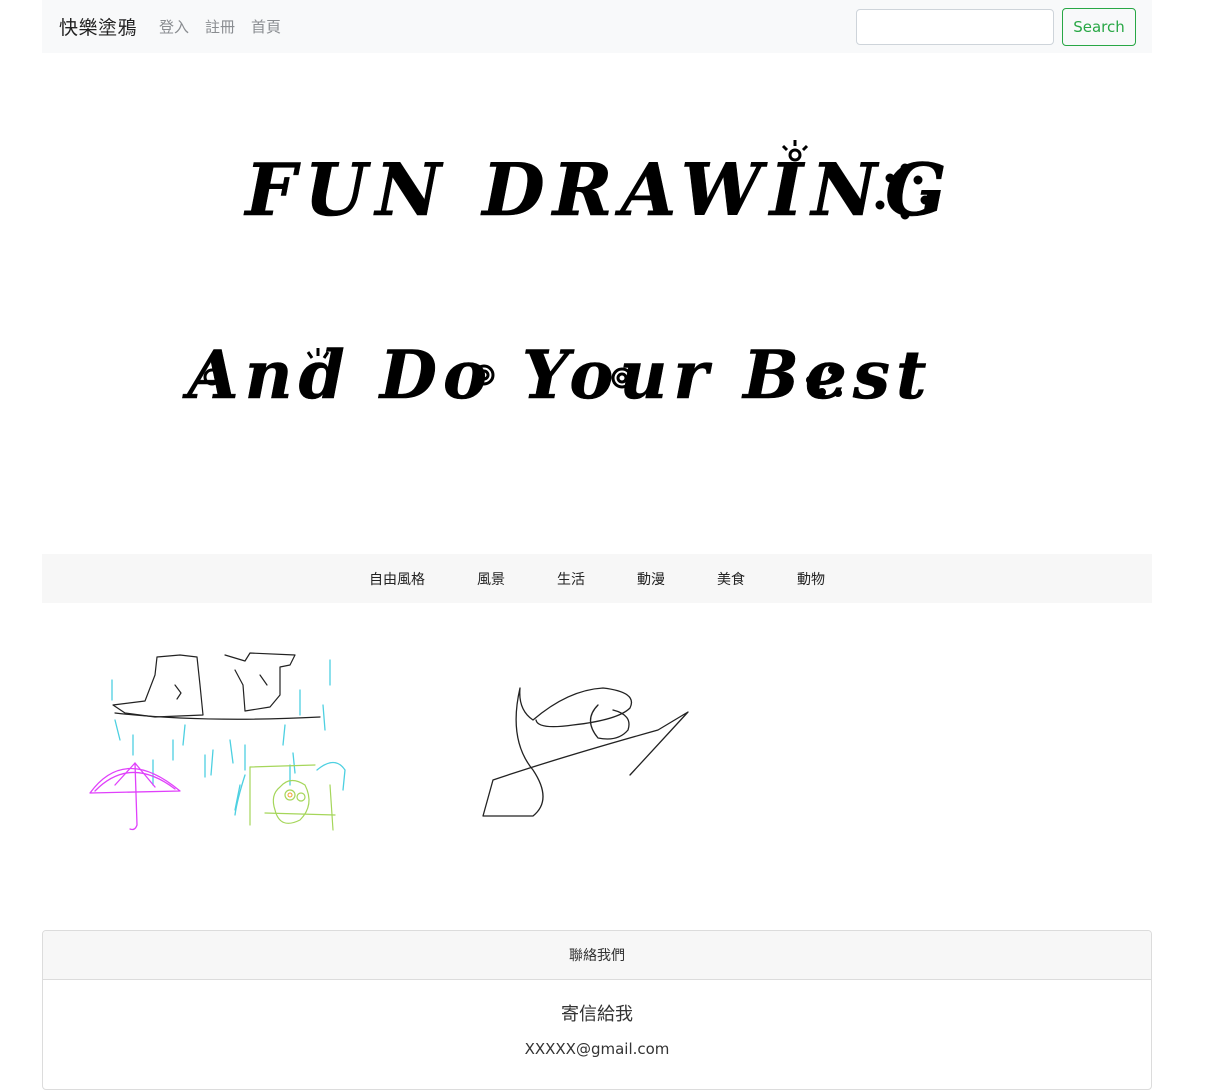 The image size is (1226, 1090). I want to click on contact-card-header: 聯絡我們, so click(597, 955).